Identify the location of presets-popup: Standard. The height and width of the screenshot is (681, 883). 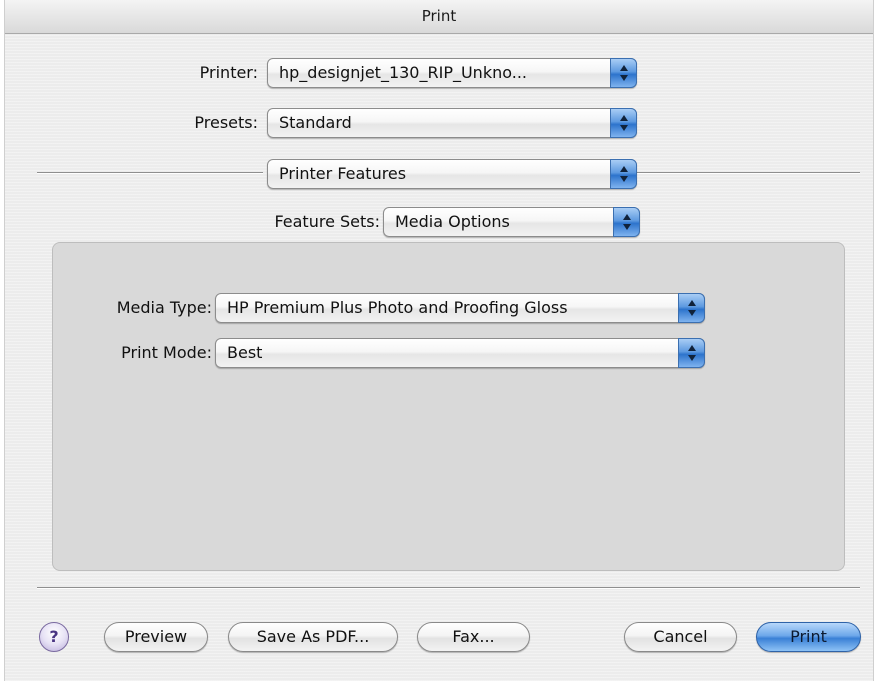
(452, 123).